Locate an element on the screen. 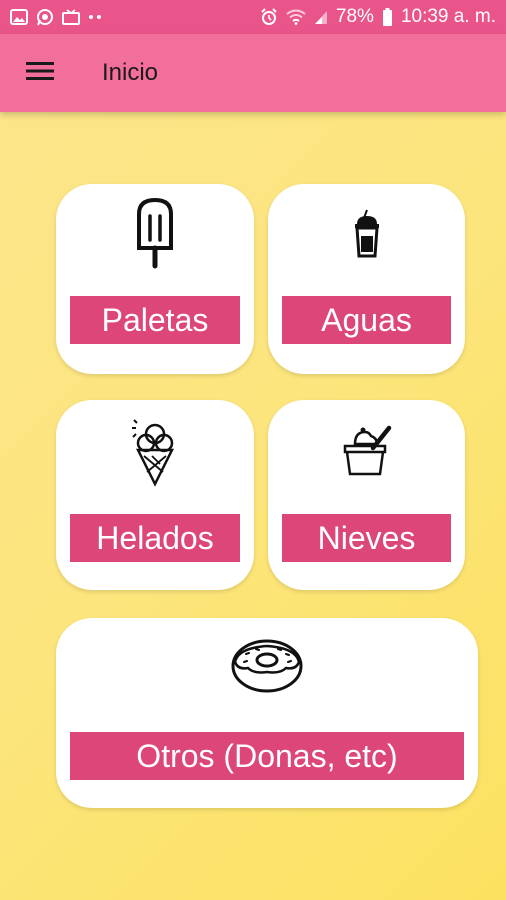  popsicle-icon-wrap is located at coordinates (155, 235).